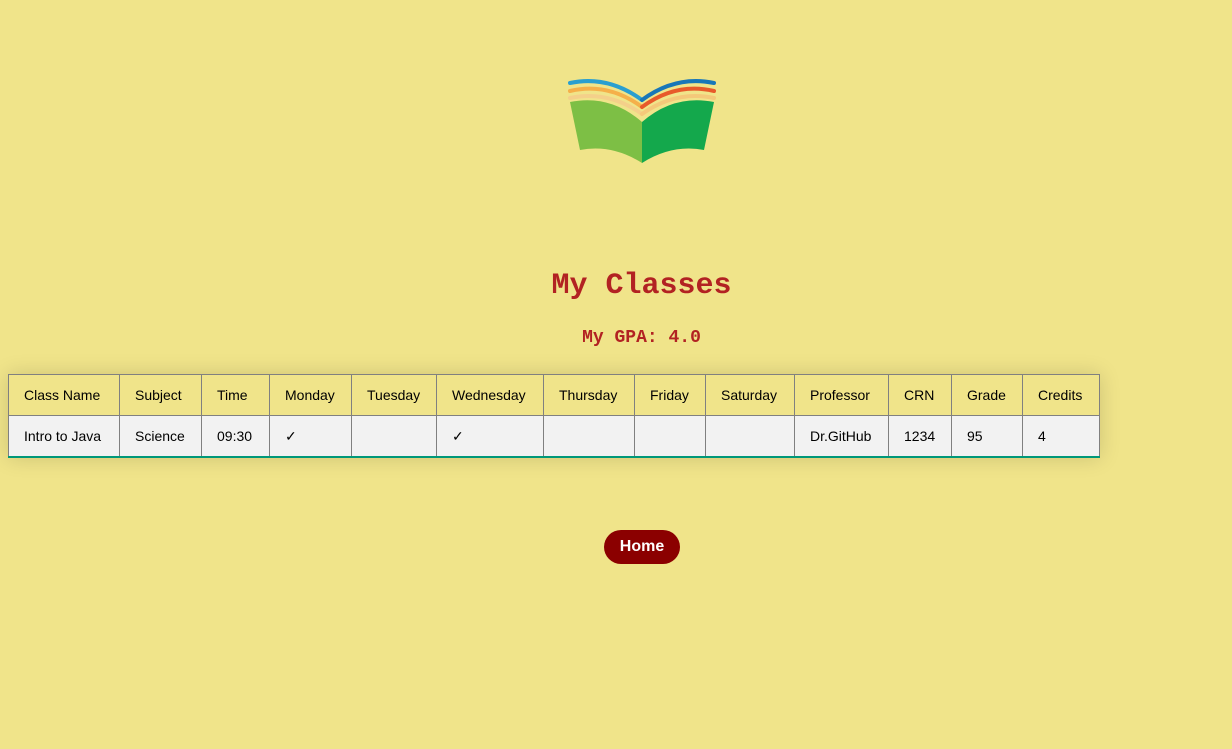  I want to click on column-header-tuesday: Tuesday, so click(394, 395).